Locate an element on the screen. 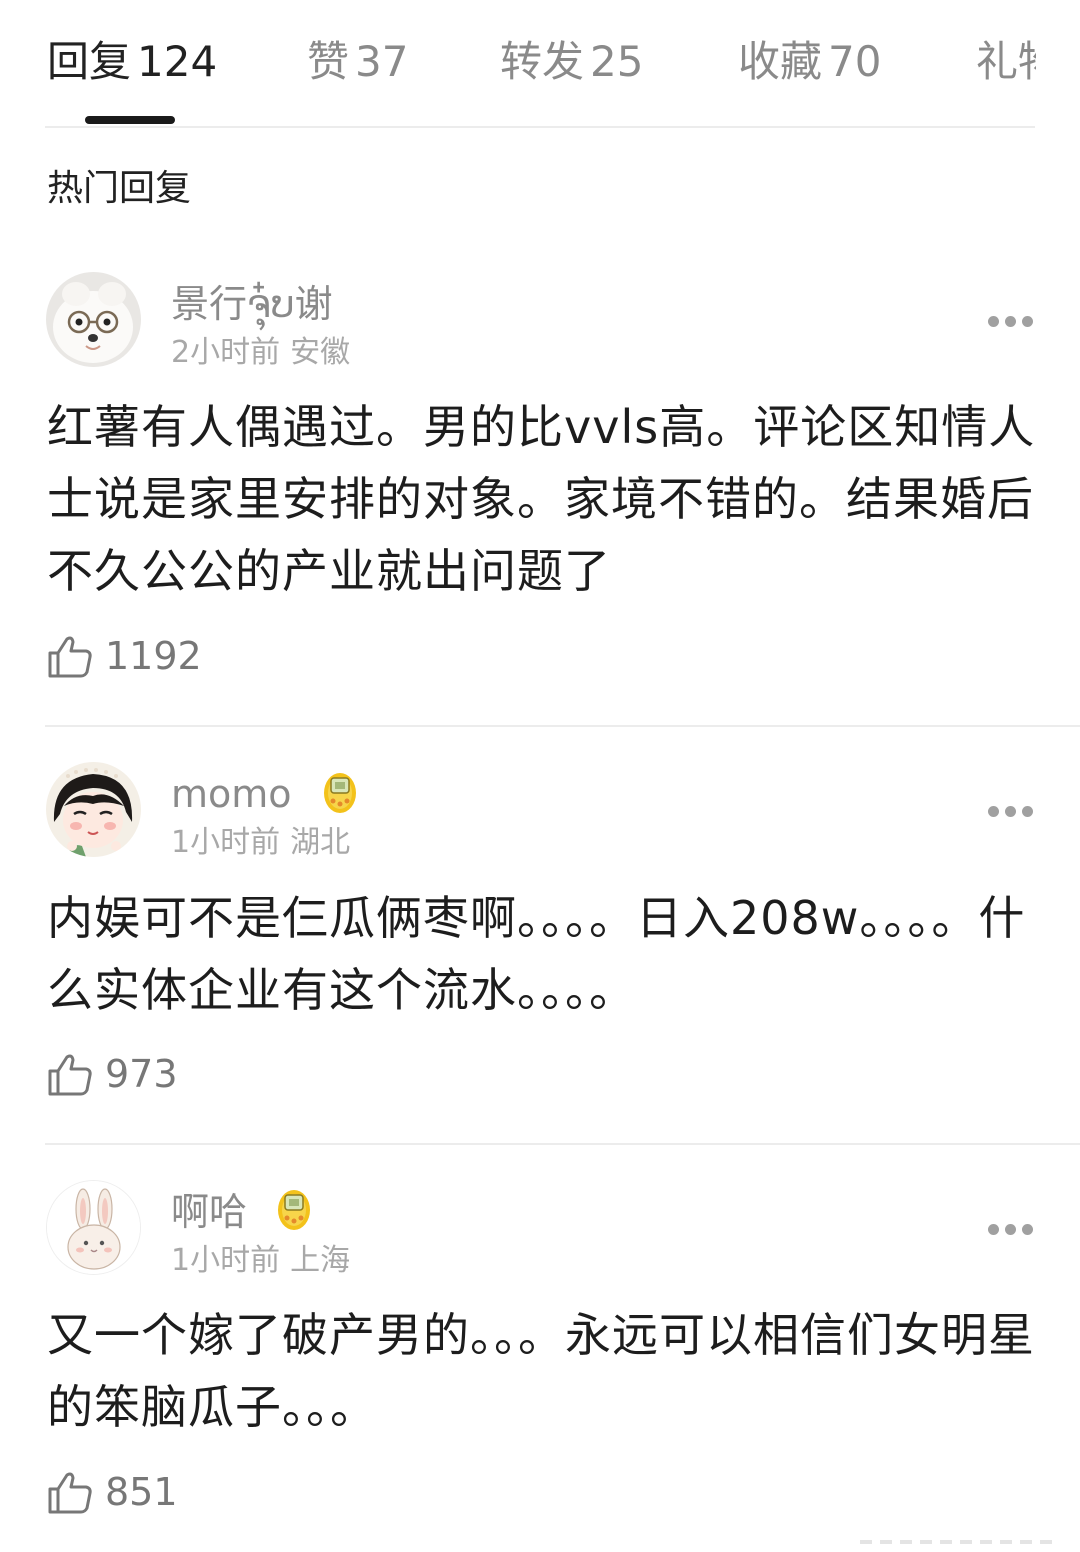 This screenshot has width=1080, height=1552. username: 景行ຈຸ໋ບ谢 is located at coordinates (252, 304).